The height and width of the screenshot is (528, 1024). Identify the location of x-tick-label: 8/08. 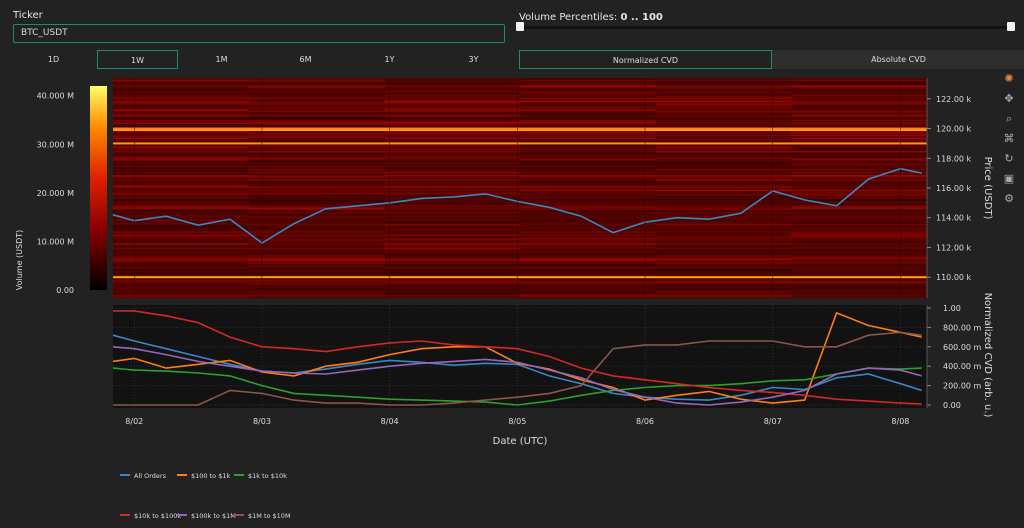
(900, 421).